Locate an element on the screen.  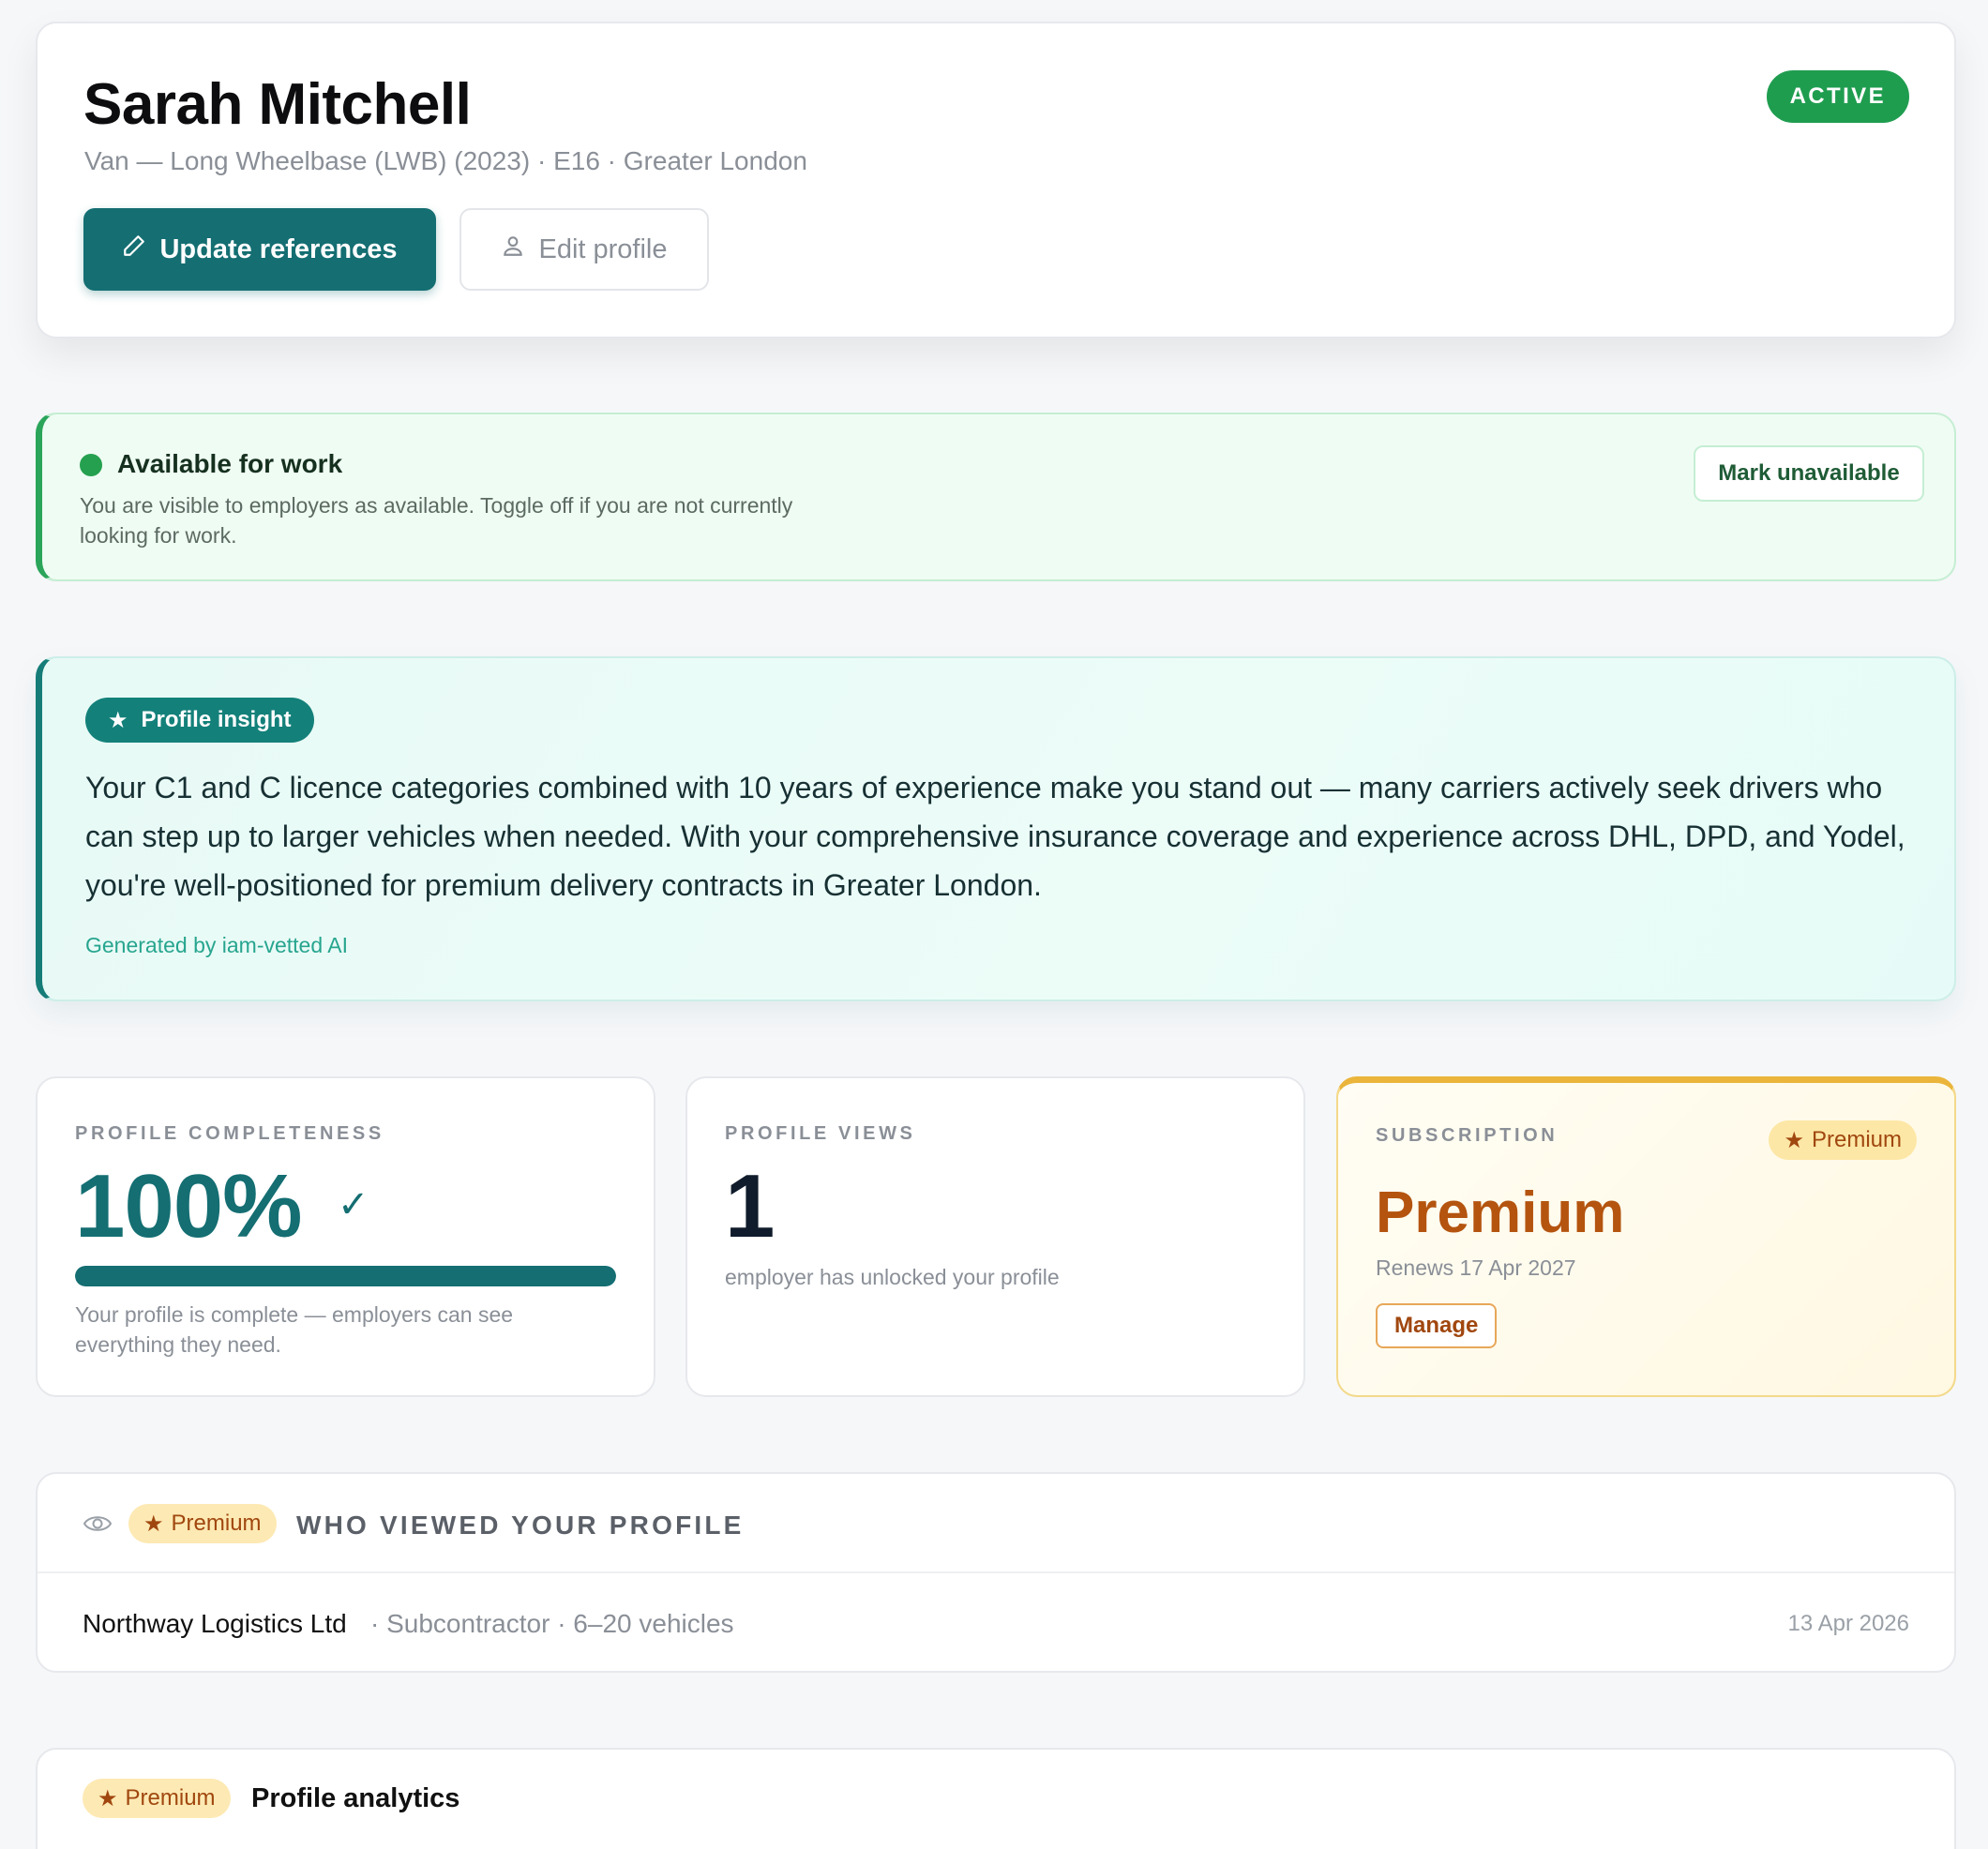
completeness-progress-bar is located at coordinates (346, 1276).